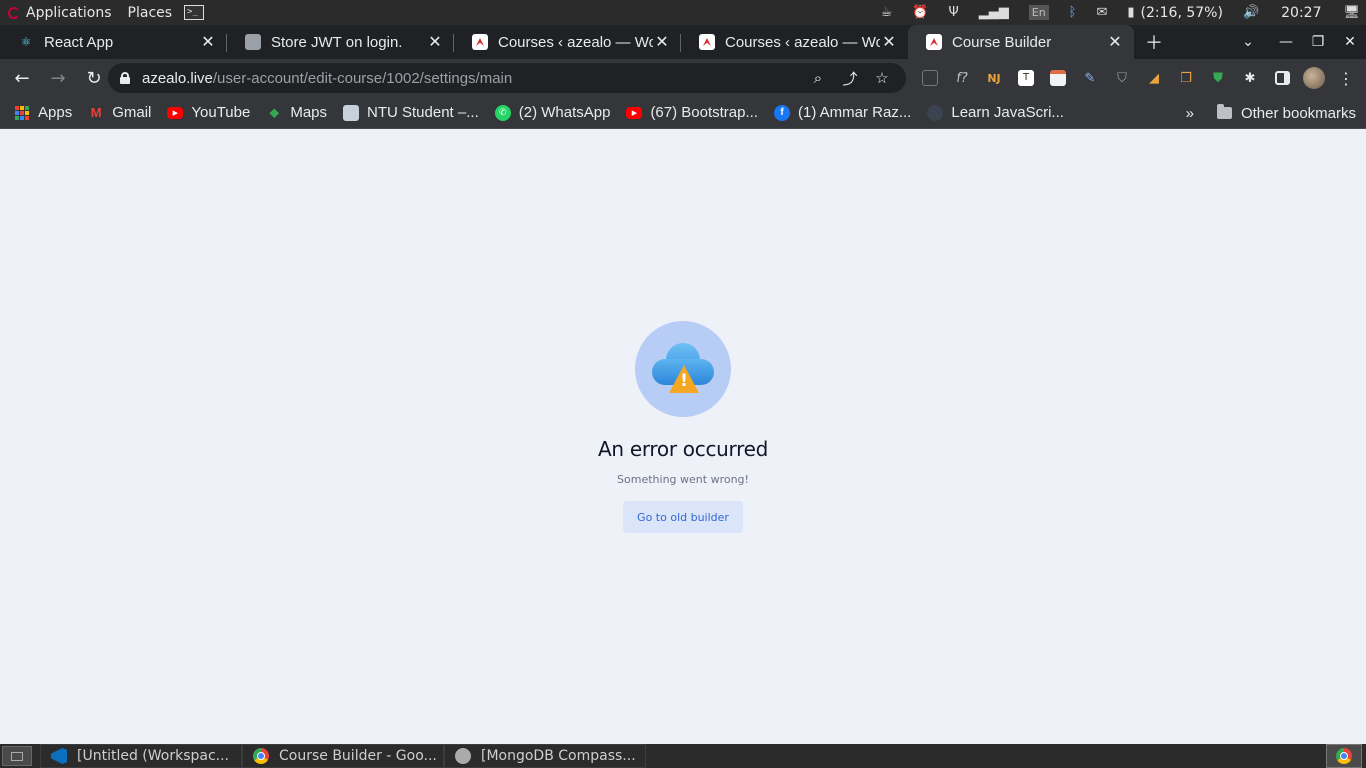 The height and width of the screenshot is (768, 1366). Describe the element at coordinates (1181, 12) in the screenshot. I see `battery-status-text: (2:16, 57%)` at that location.